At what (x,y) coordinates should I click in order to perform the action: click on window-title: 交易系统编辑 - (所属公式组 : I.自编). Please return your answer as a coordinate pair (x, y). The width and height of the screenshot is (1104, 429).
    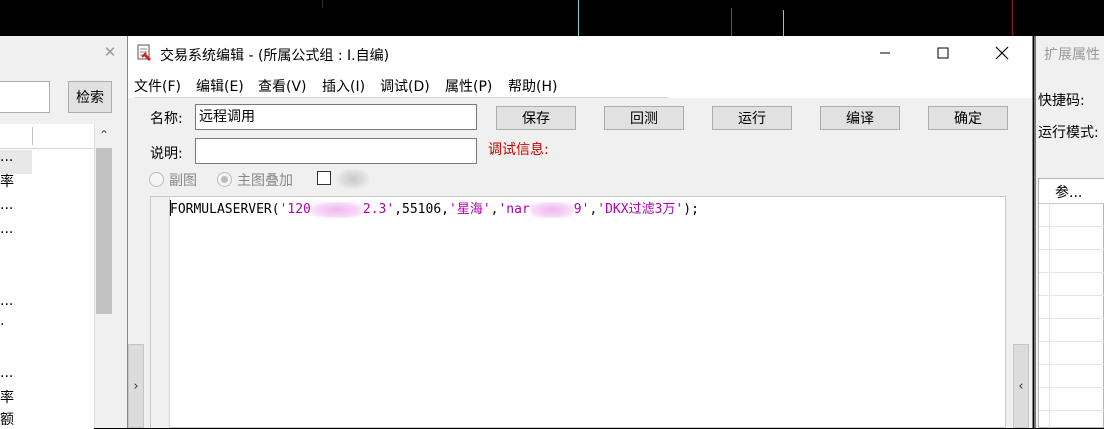
    Looking at the image, I should click on (275, 56).